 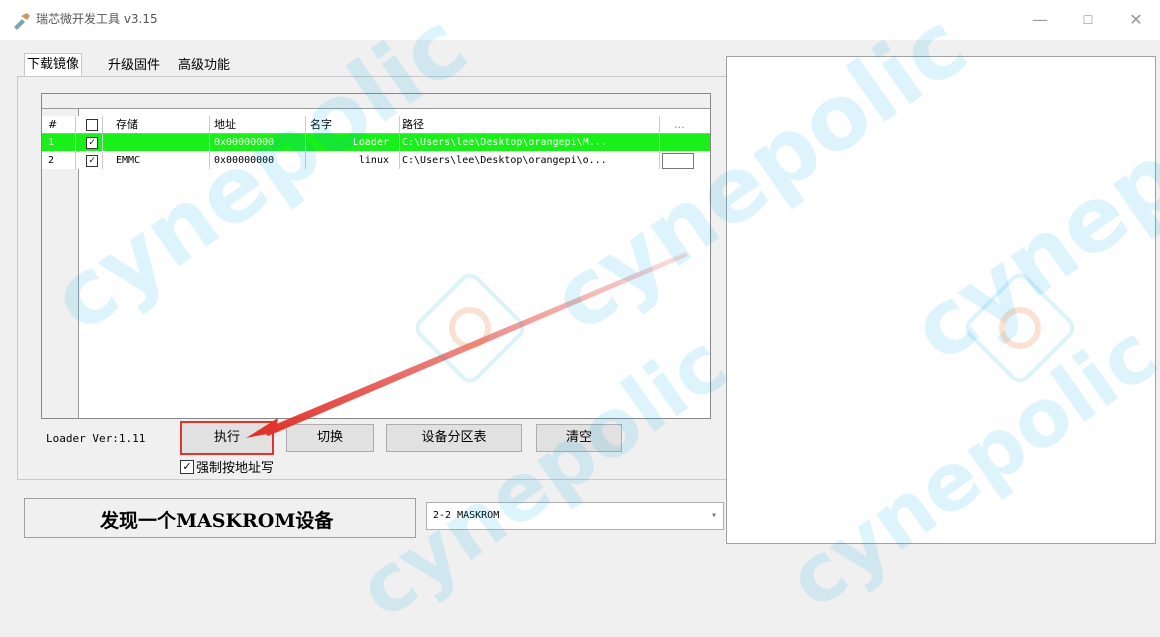 What do you see at coordinates (97, 19) in the screenshot?
I see `window-title: 瑞芯微开发工具 v3.15` at bounding box center [97, 19].